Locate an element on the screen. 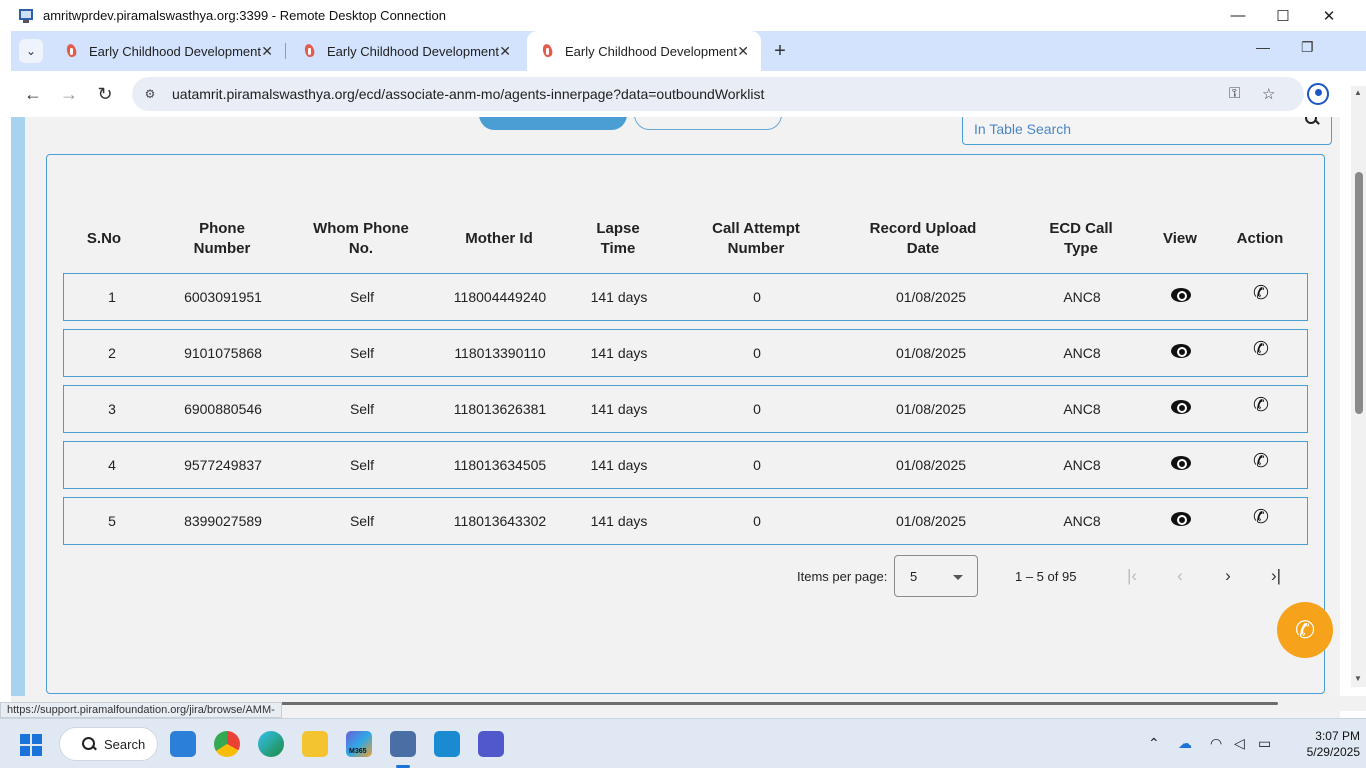 This screenshot has width=1366, height=768. next-page-button: › is located at coordinates (1228, 576).